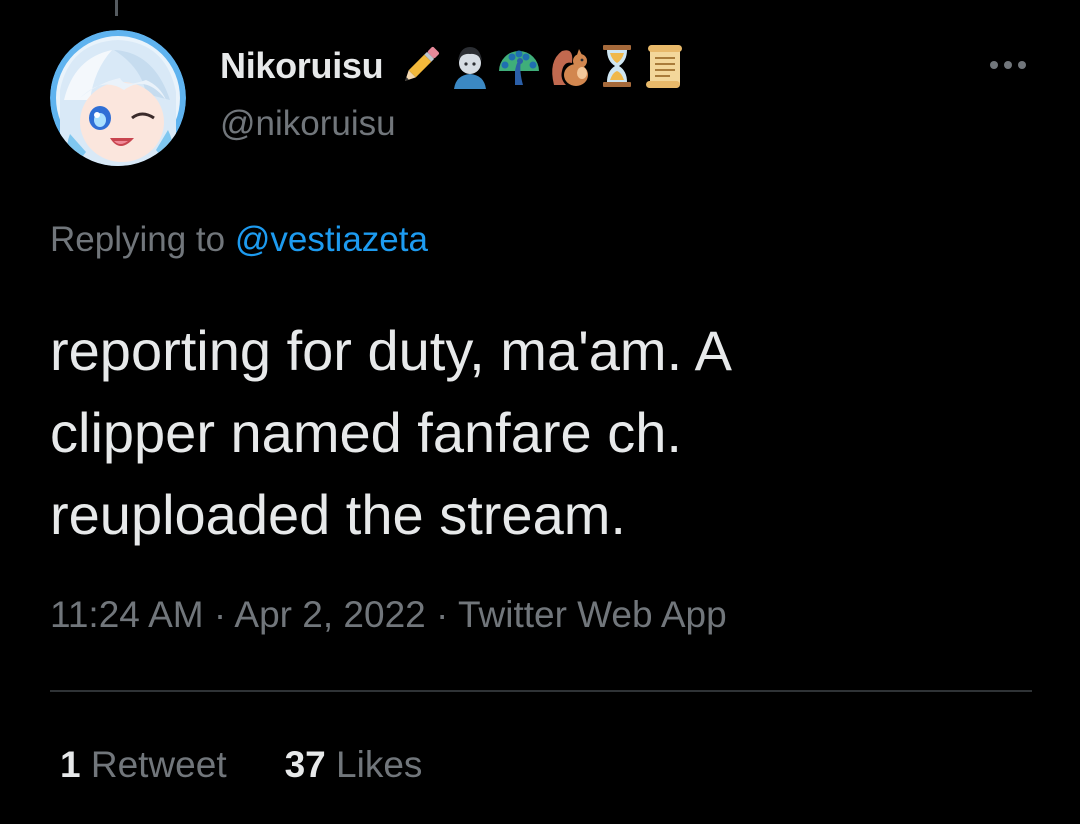 The width and height of the screenshot is (1080, 824). Describe the element at coordinates (422, 64) in the screenshot. I see `pencil-icon` at that location.